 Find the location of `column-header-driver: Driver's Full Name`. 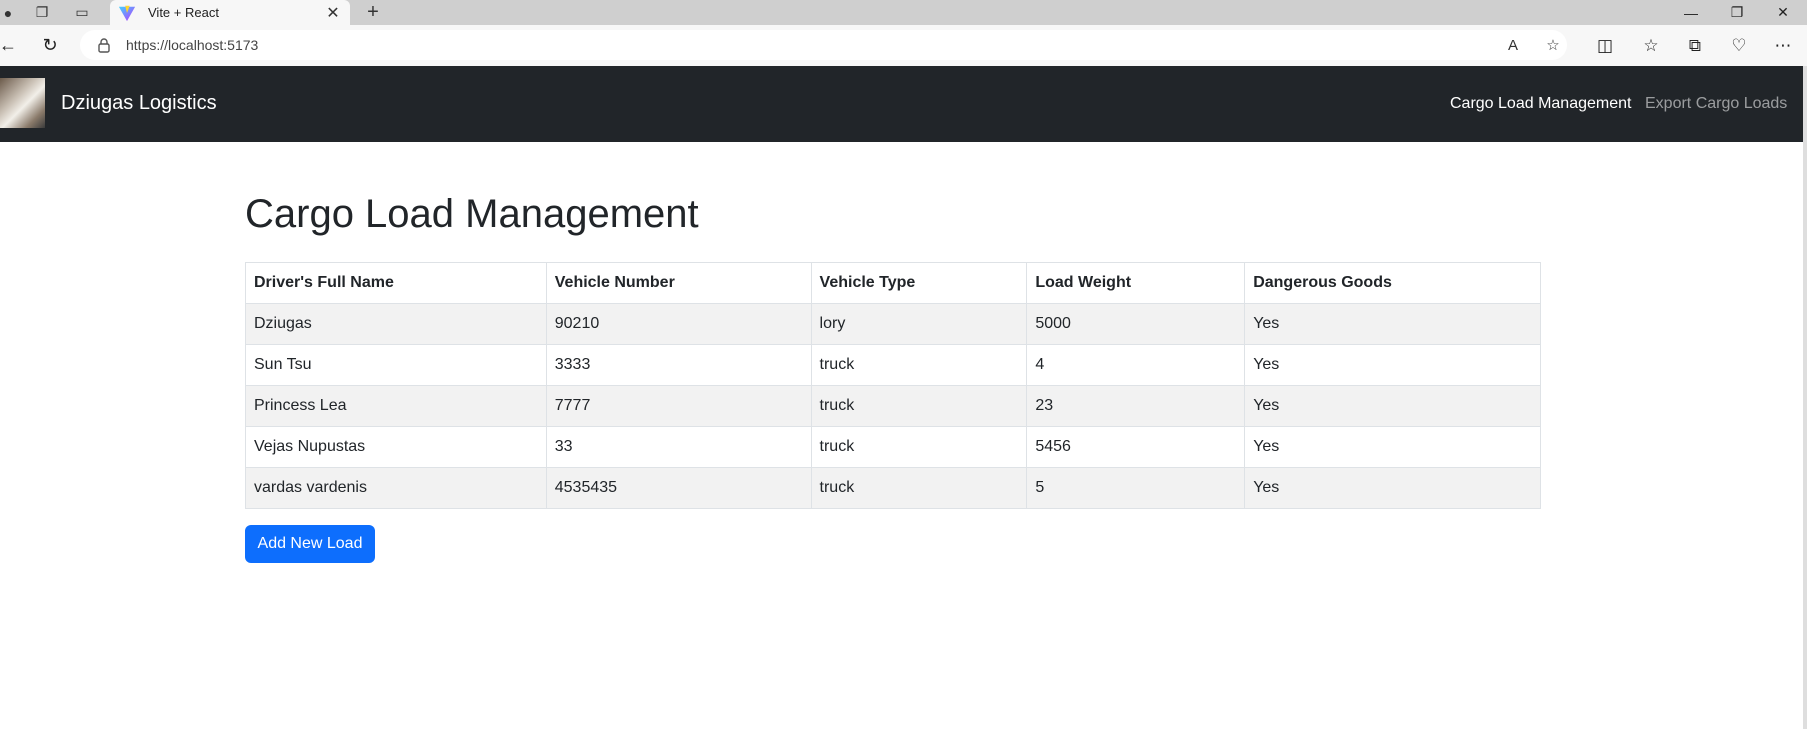

column-header-driver: Driver's Full Name is located at coordinates (396, 283).